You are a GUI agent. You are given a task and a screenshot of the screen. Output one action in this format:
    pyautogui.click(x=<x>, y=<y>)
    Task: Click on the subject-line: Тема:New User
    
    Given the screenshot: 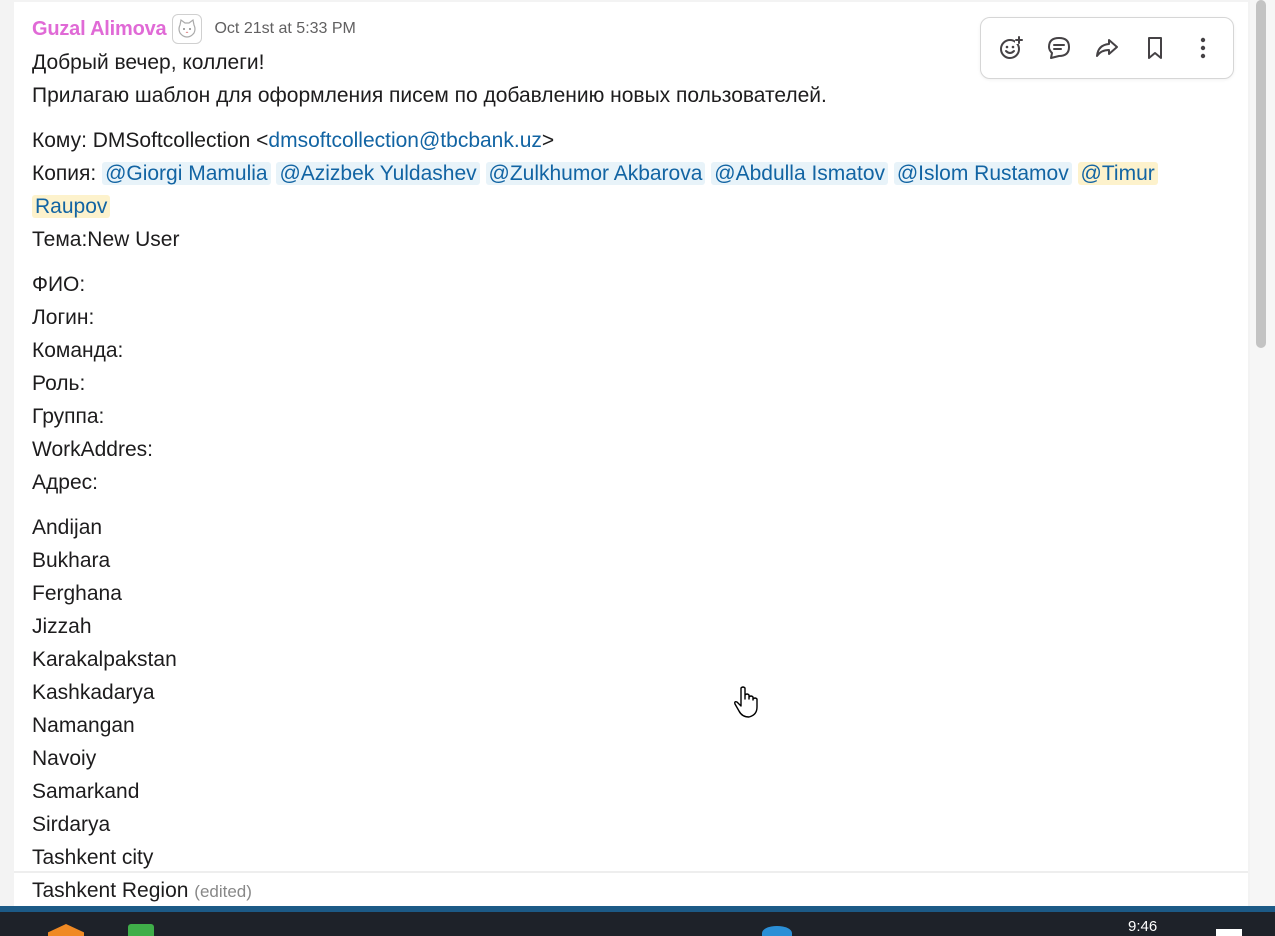 What is the action you would take?
    pyautogui.click(x=106, y=239)
    